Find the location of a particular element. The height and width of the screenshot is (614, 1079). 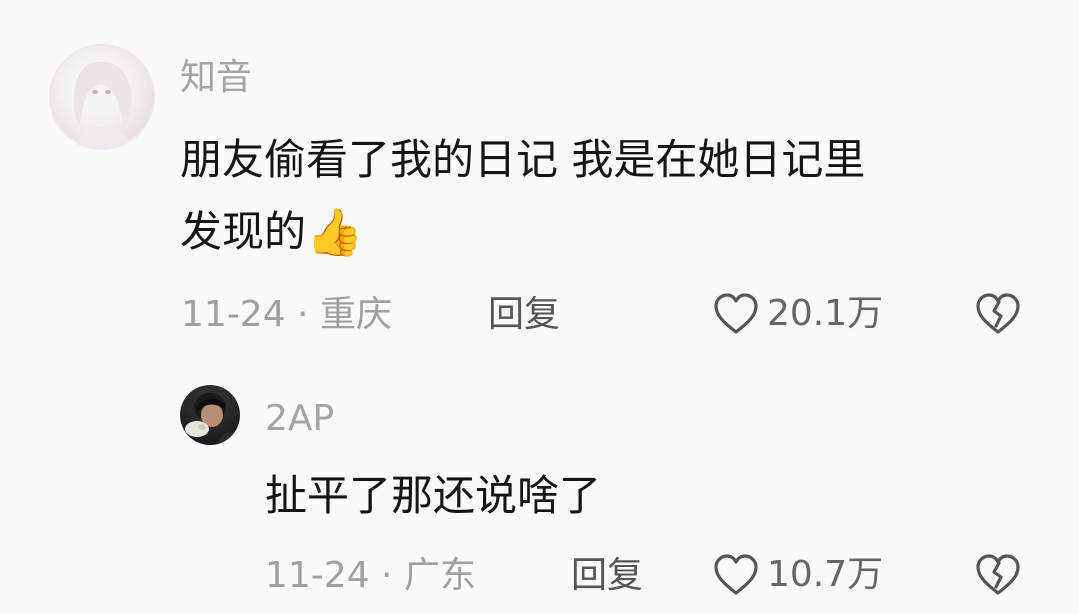

comment-text-line: 朋友偷看了我的日记 我是在她日记里 is located at coordinates (523, 159).